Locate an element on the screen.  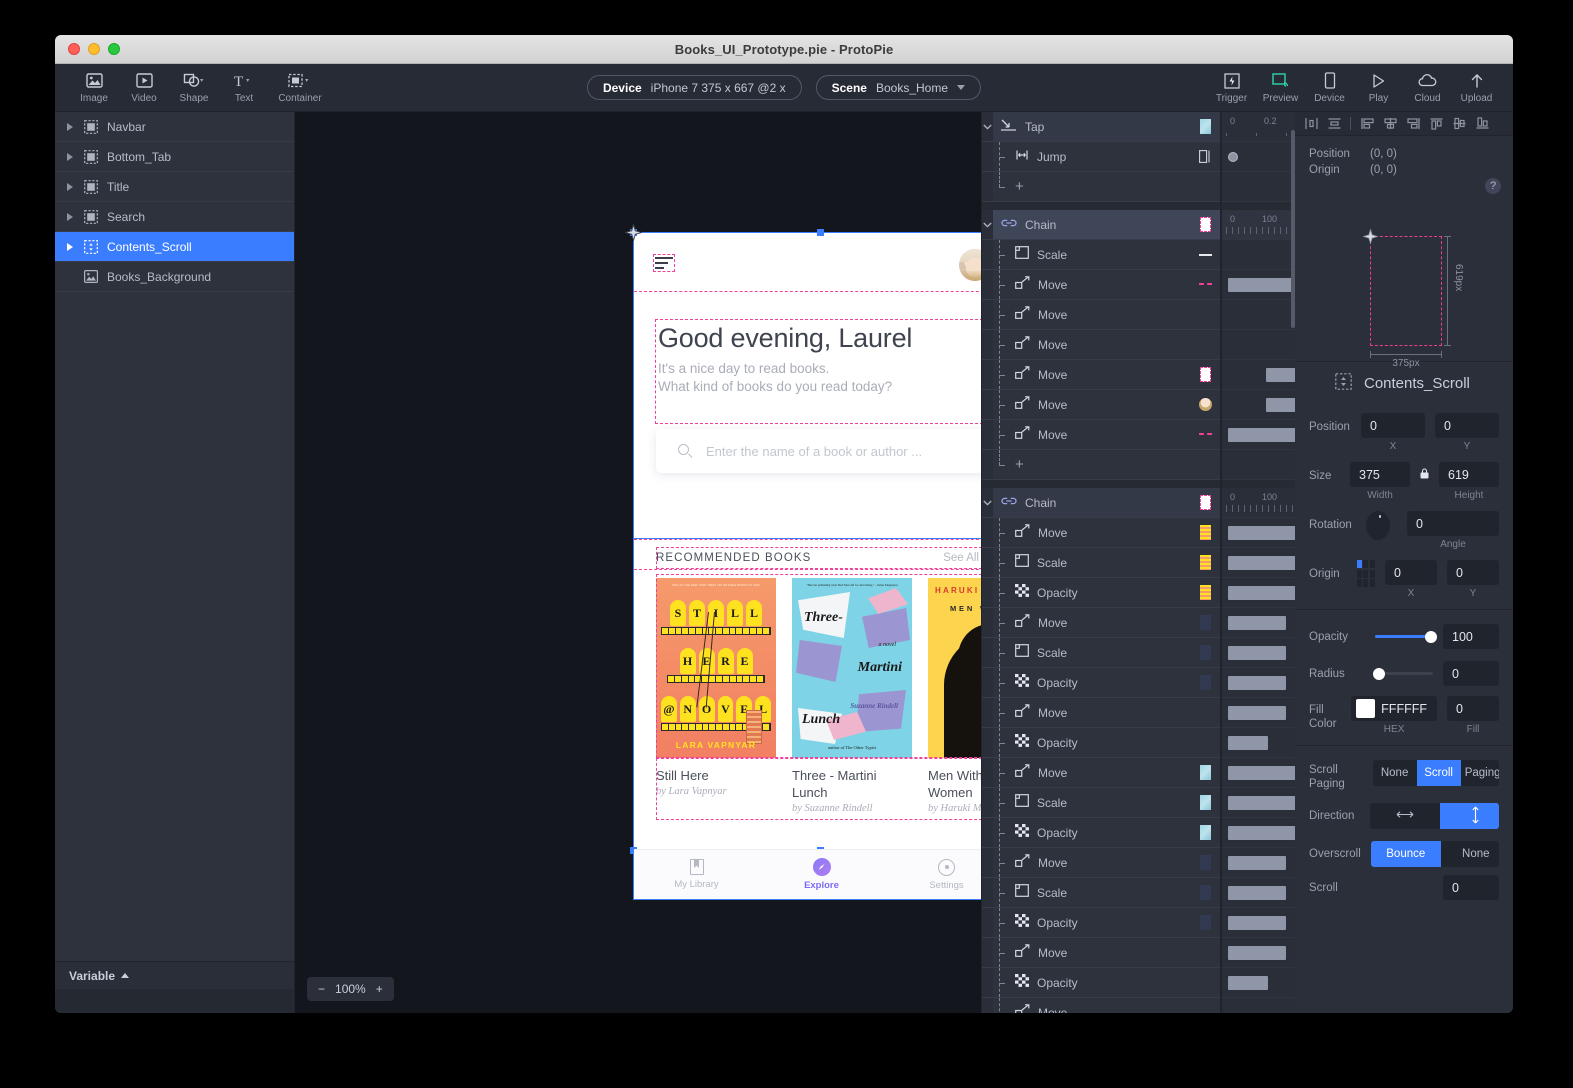
alignment-toolbar is located at coordinates (1404, 124).